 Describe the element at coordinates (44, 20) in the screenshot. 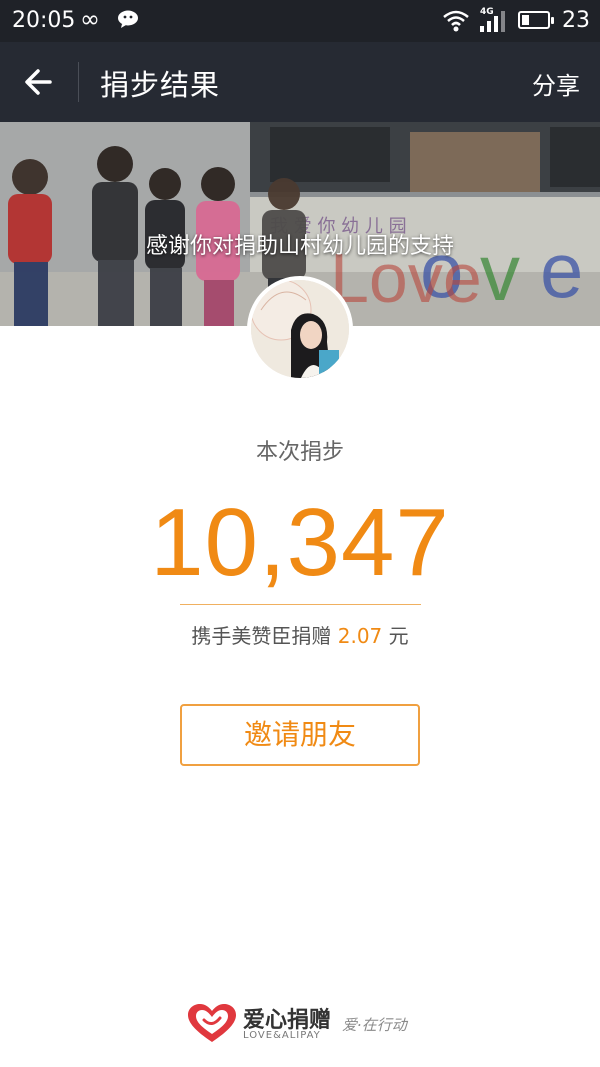

I see `status-time: 20:05` at that location.